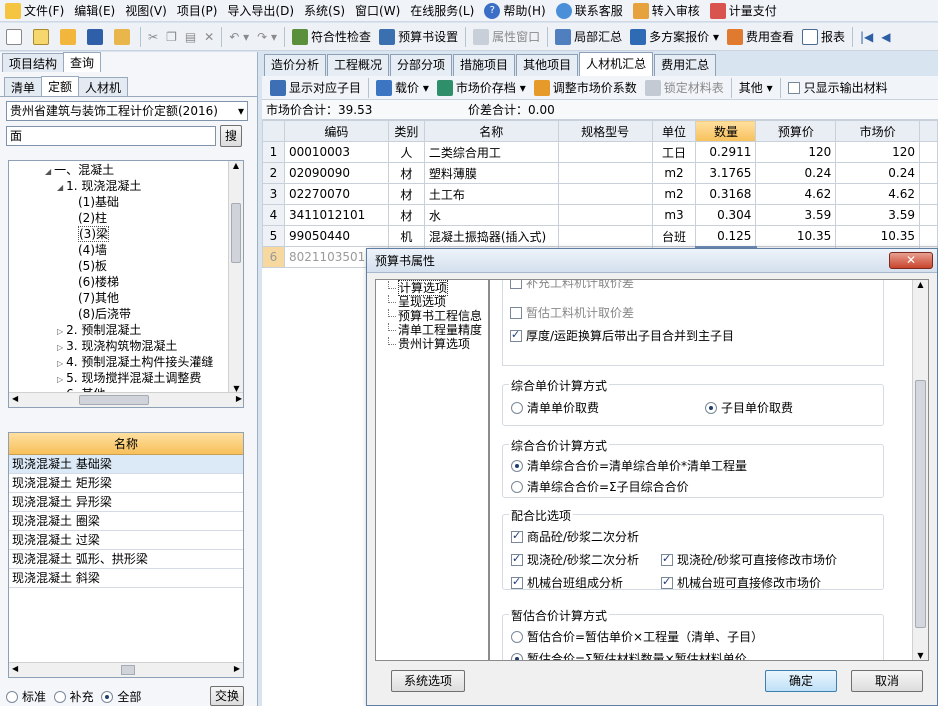  I want to click on tab-main-5: 人材机汇总, so click(616, 64).